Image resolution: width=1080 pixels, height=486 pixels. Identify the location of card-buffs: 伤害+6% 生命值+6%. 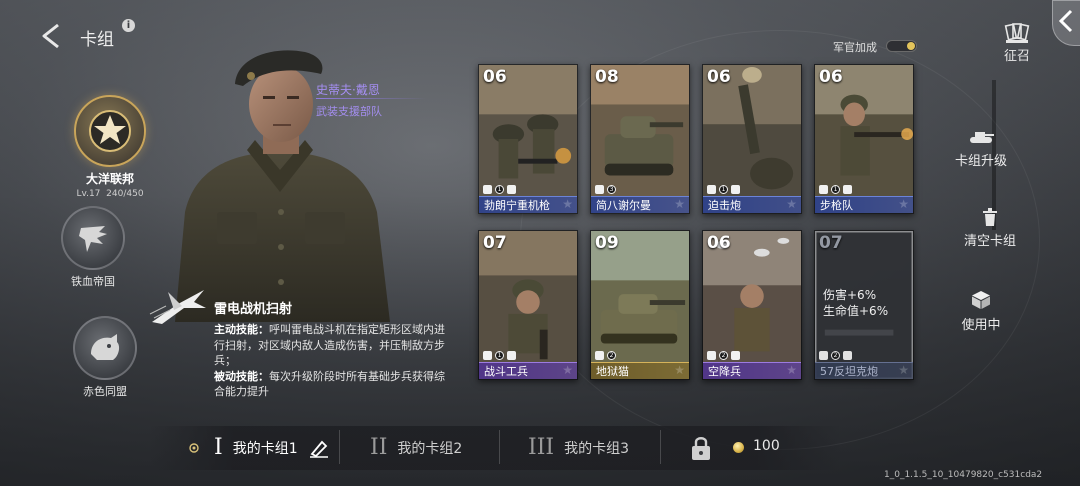
(855, 303).